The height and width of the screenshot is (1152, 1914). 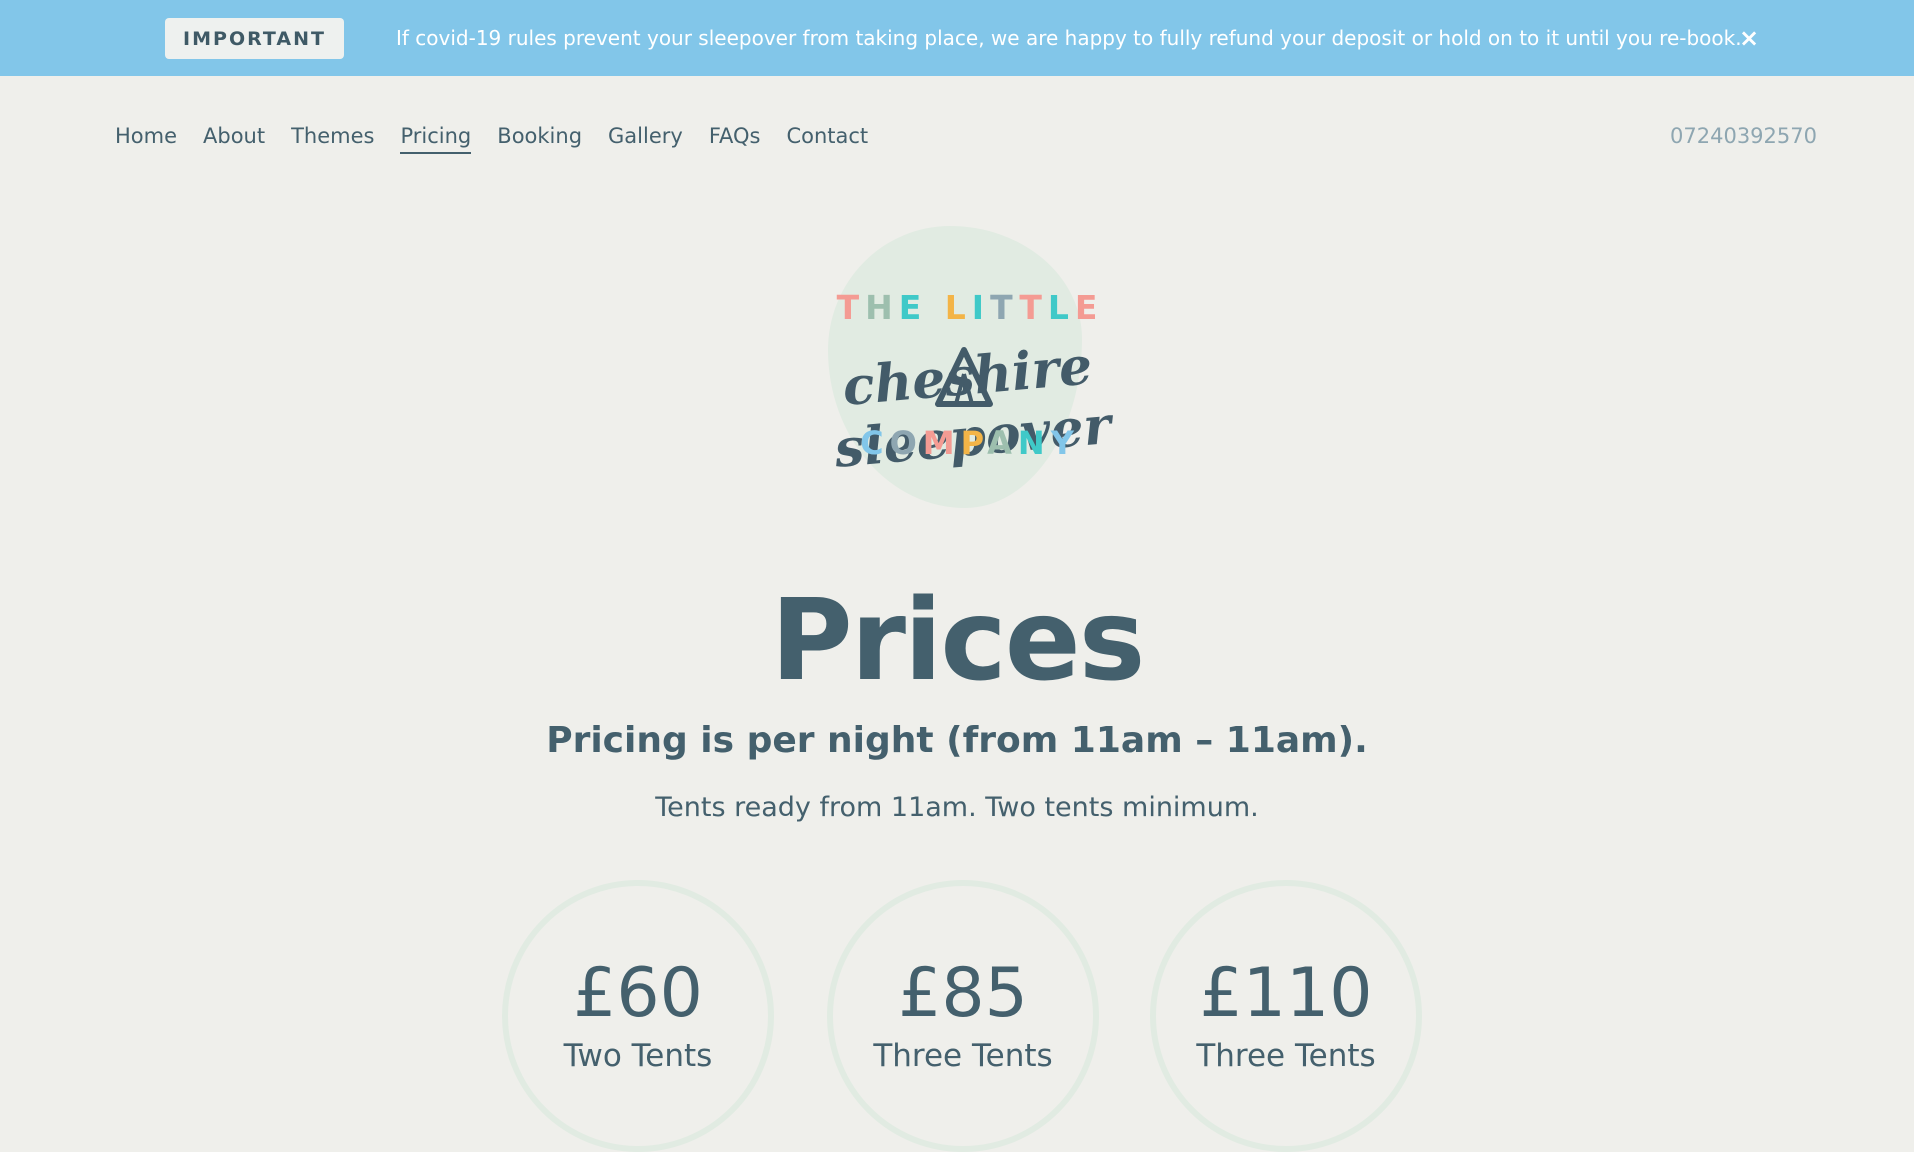 I want to click on nav-themes: Themes, so click(x=332, y=139).